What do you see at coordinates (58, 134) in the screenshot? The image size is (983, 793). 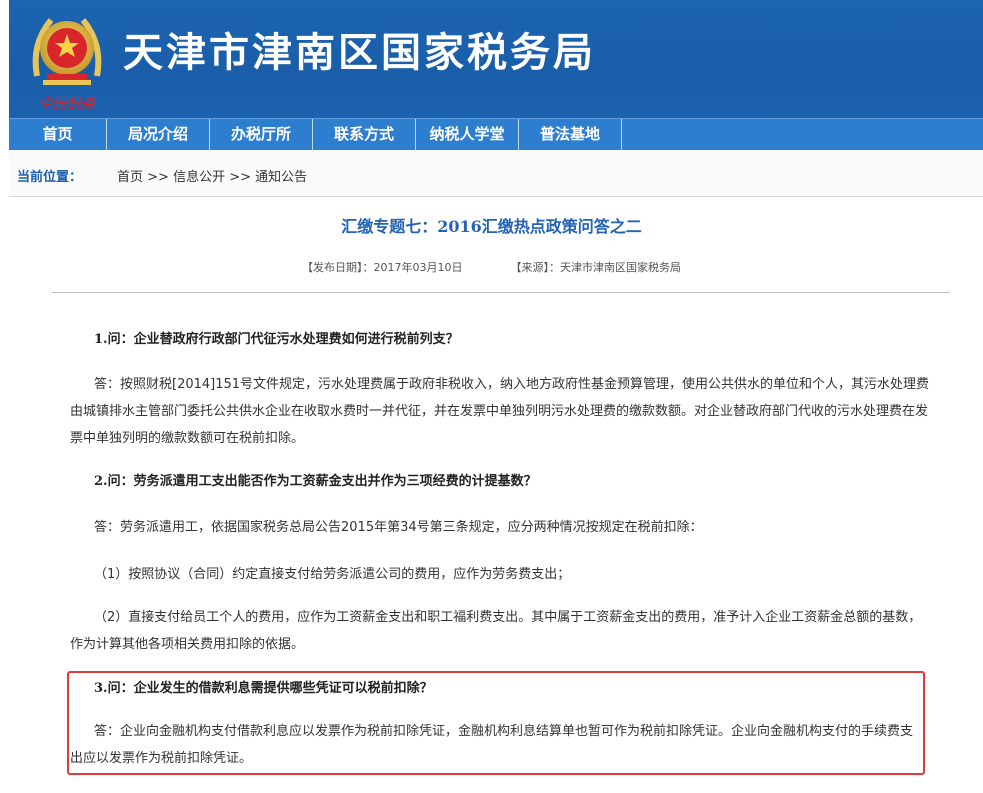 I see `nav-home: 首页` at bounding box center [58, 134].